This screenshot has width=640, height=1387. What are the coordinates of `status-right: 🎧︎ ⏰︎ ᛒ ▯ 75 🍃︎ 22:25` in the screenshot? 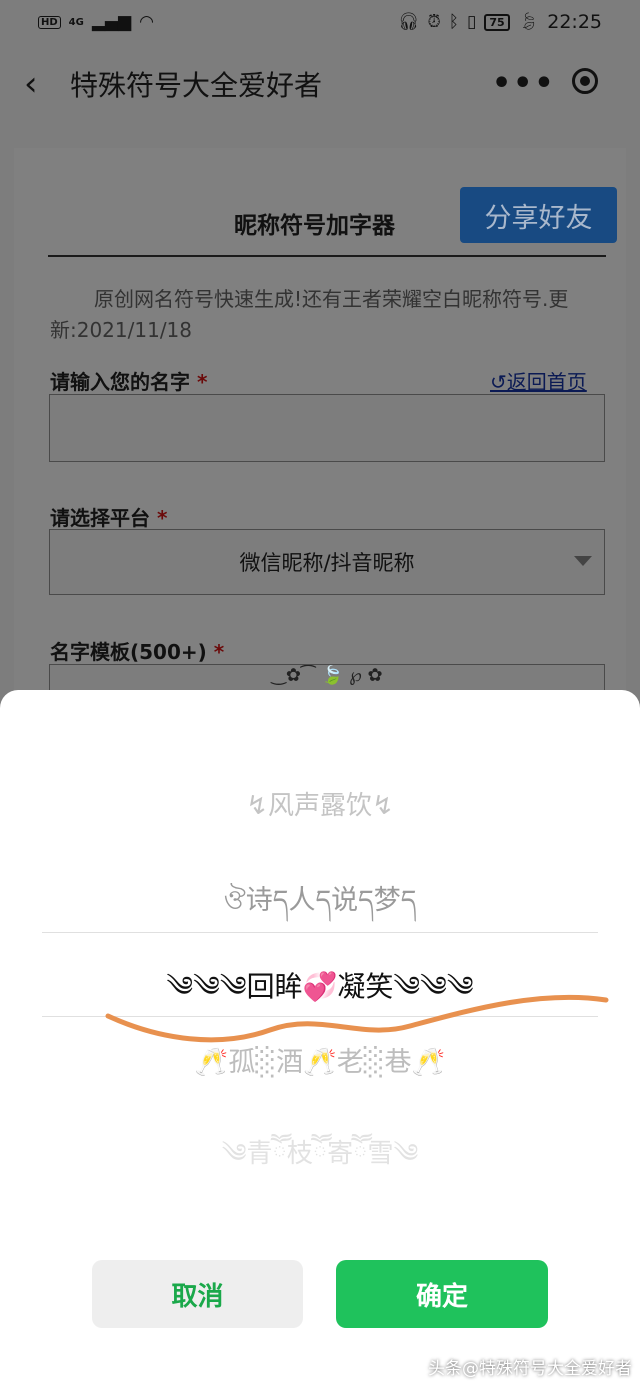 It's located at (500, 22).